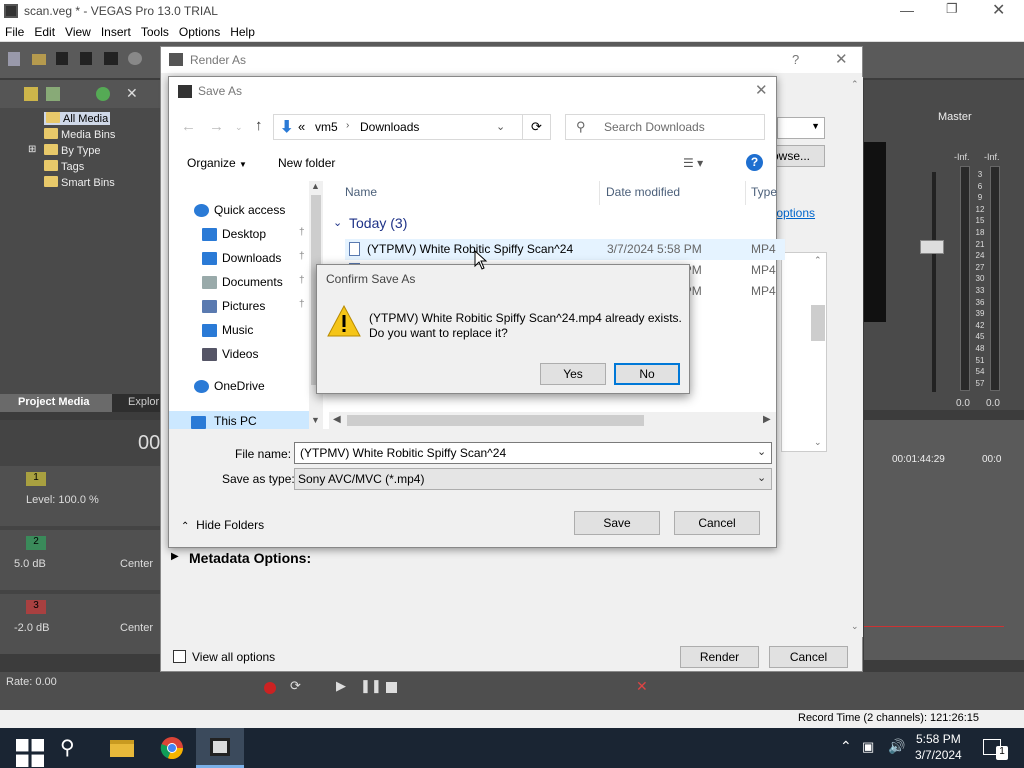  What do you see at coordinates (573, 374) in the screenshot?
I see `yes-button: Yes` at bounding box center [573, 374].